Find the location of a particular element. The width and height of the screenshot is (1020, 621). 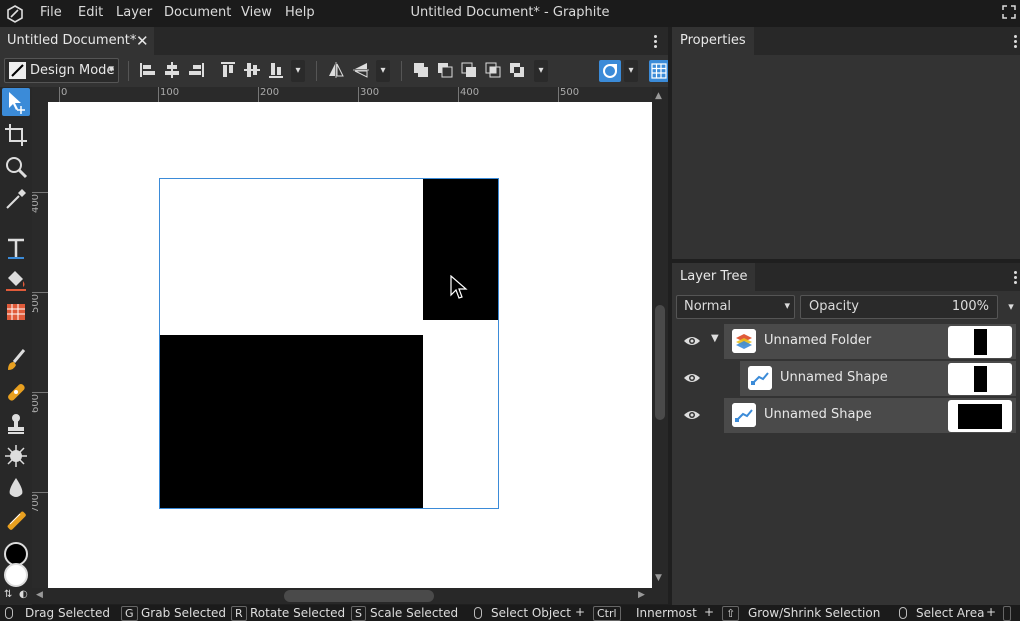

flip-options-dropdown: ▾ is located at coordinates (383, 71).